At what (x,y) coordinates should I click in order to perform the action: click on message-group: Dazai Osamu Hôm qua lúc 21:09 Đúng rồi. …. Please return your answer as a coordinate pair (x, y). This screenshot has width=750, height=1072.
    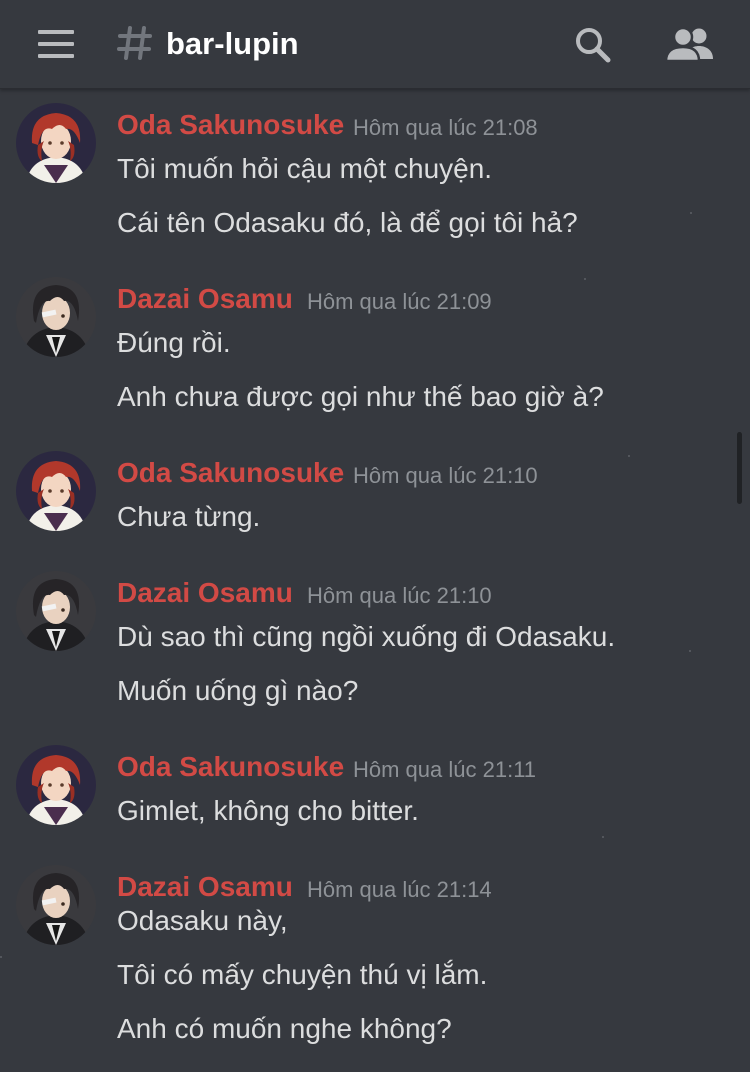
    Looking at the image, I should click on (365, 351).